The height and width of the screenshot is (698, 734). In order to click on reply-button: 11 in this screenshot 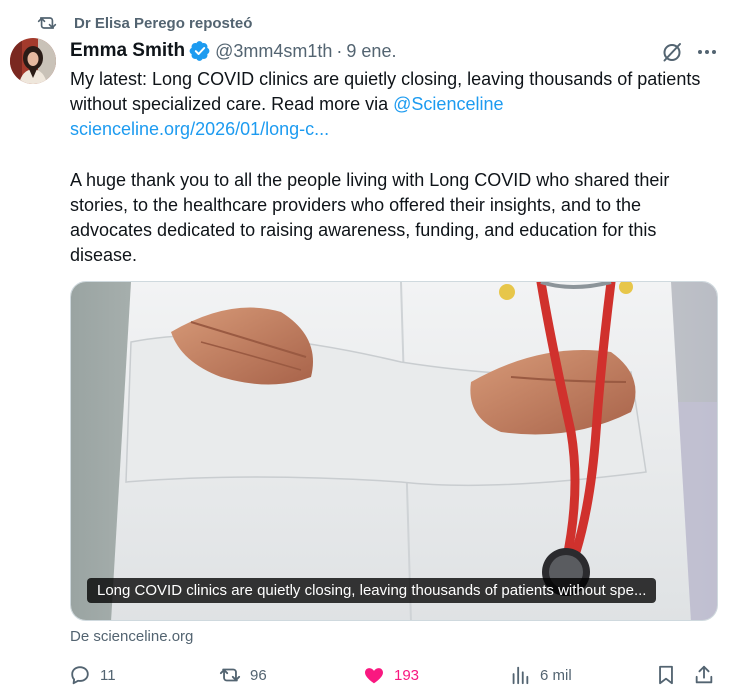, I will do `click(92, 675)`.